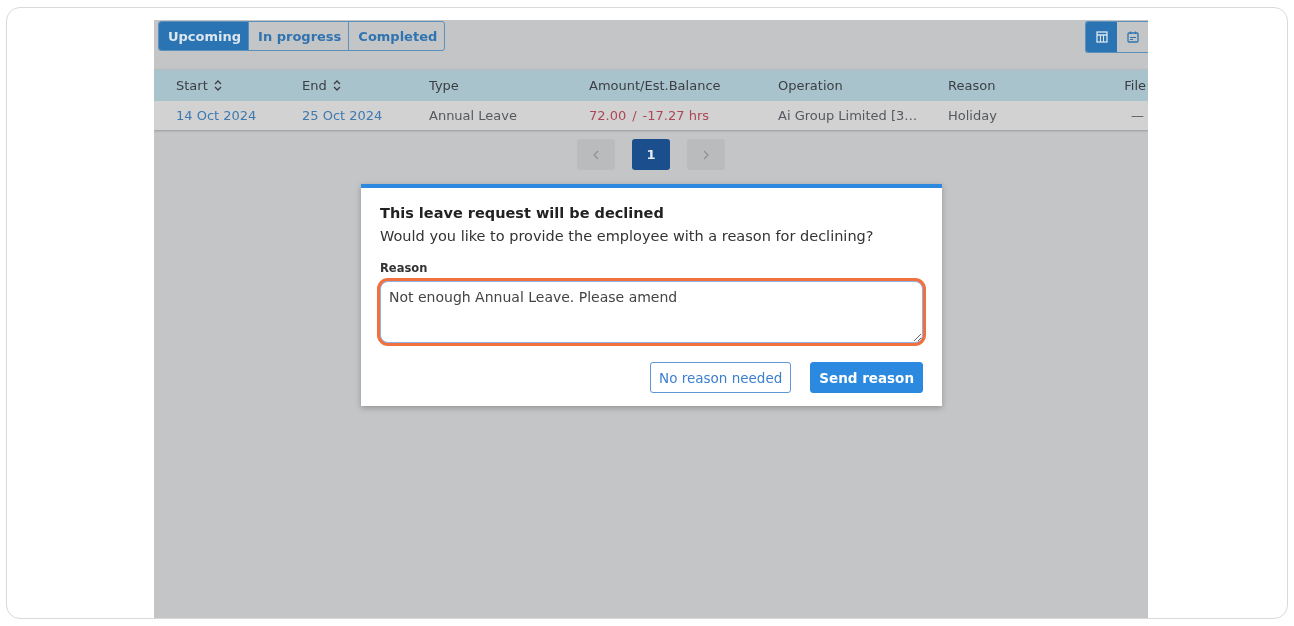  I want to click on page-button: 1, so click(651, 154).